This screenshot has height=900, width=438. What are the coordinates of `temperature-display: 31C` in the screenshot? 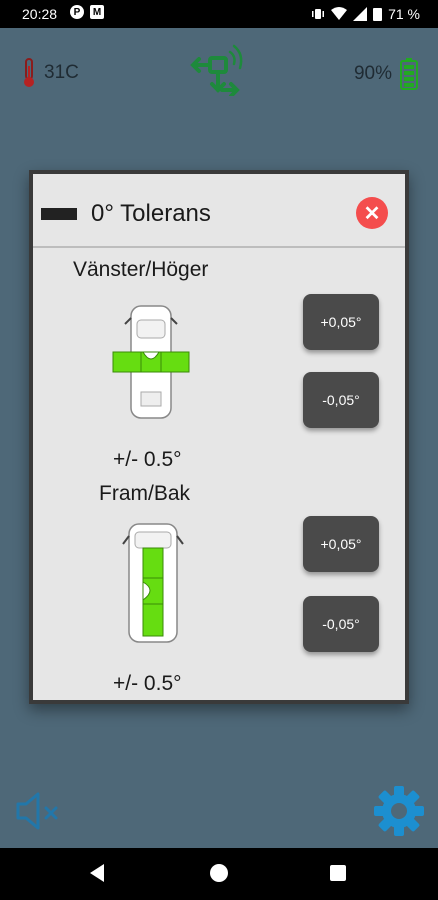 It's located at (50, 73).